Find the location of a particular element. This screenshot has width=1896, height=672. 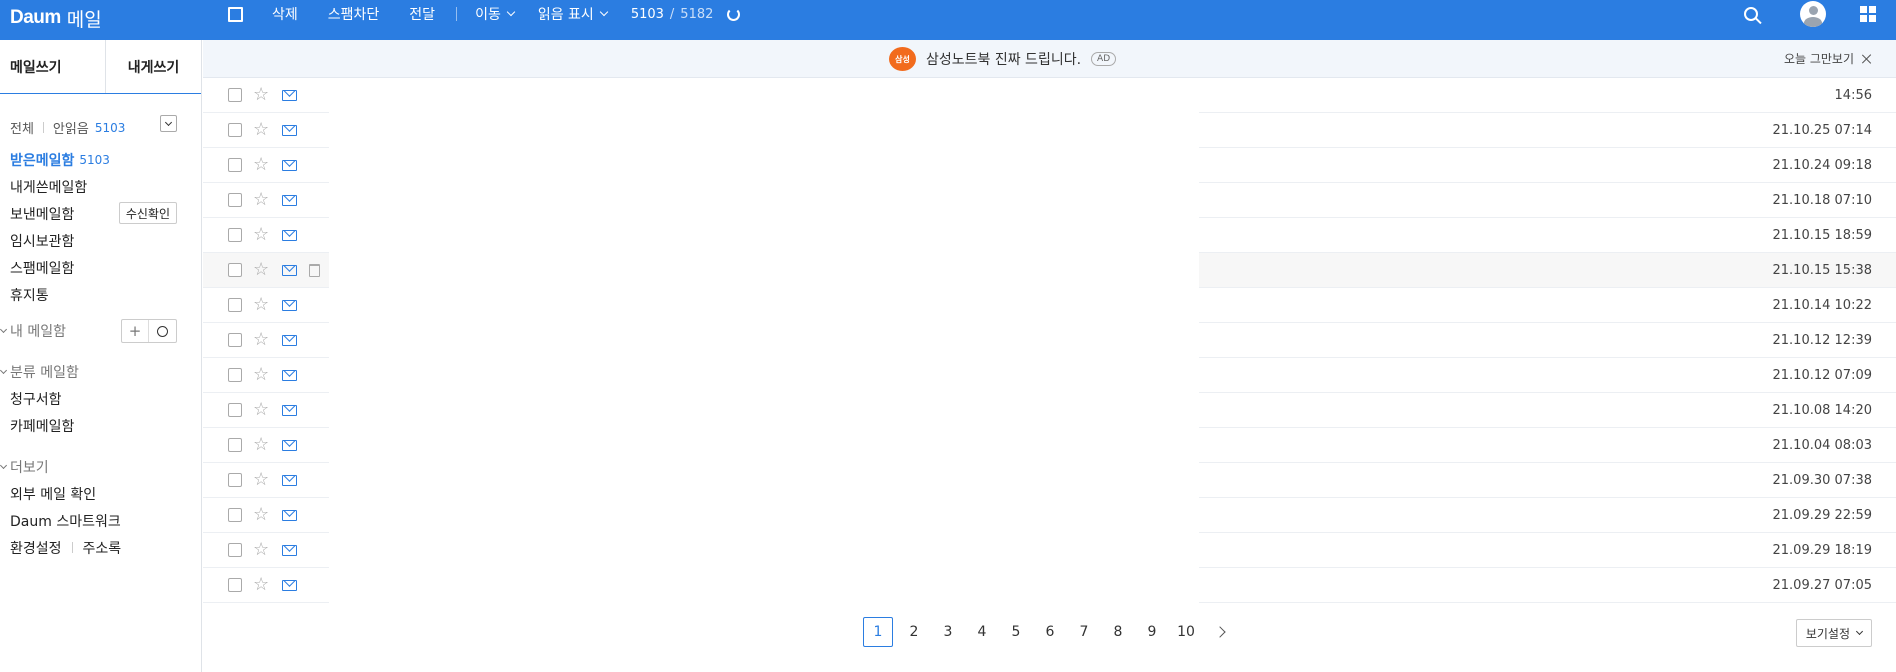

mail-row: ☆ 21.10.25 07:14 is located at coordinates (1049, 130).